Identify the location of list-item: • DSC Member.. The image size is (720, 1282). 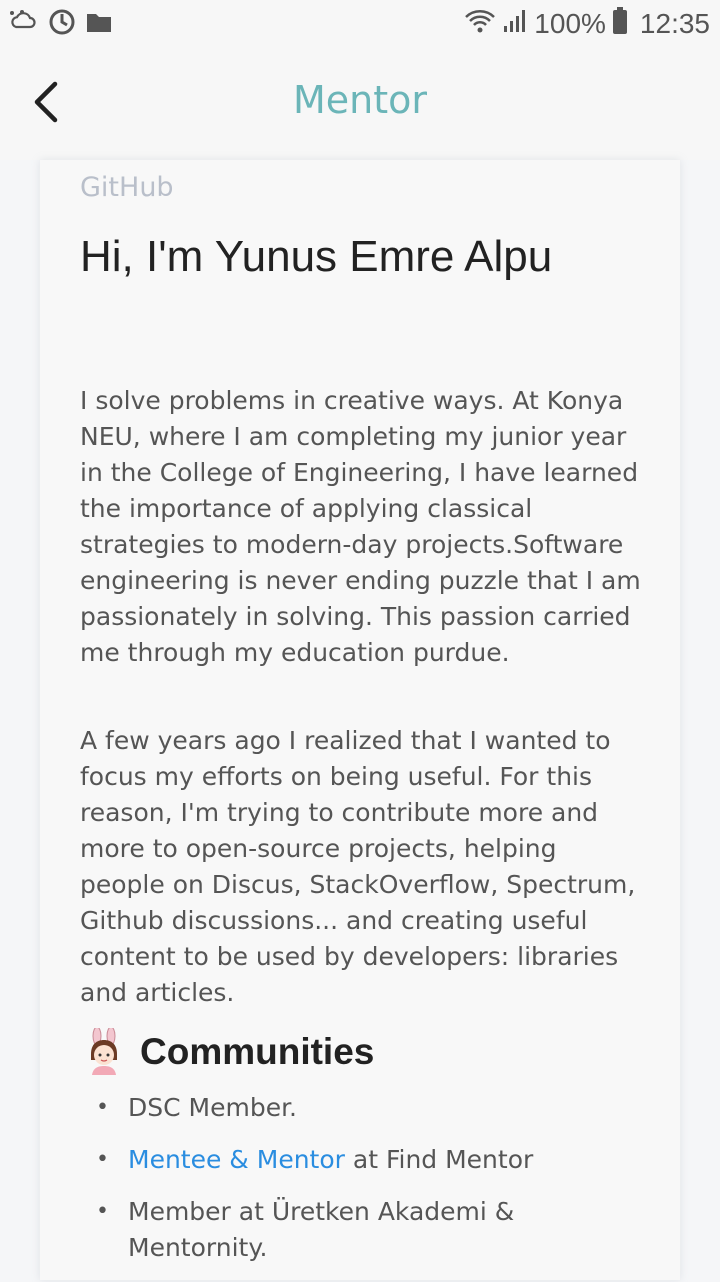
(376, 1108).